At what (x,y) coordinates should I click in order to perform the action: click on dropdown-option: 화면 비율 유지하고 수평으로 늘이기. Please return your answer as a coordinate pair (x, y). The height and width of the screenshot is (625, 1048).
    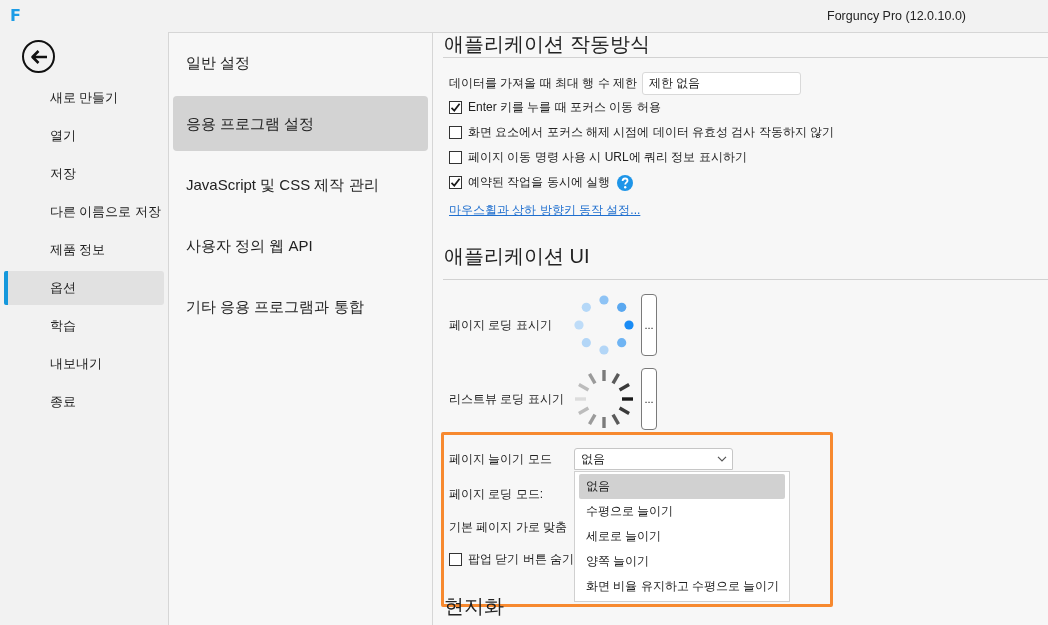
    Looking at the image, I should click on (682, 586).